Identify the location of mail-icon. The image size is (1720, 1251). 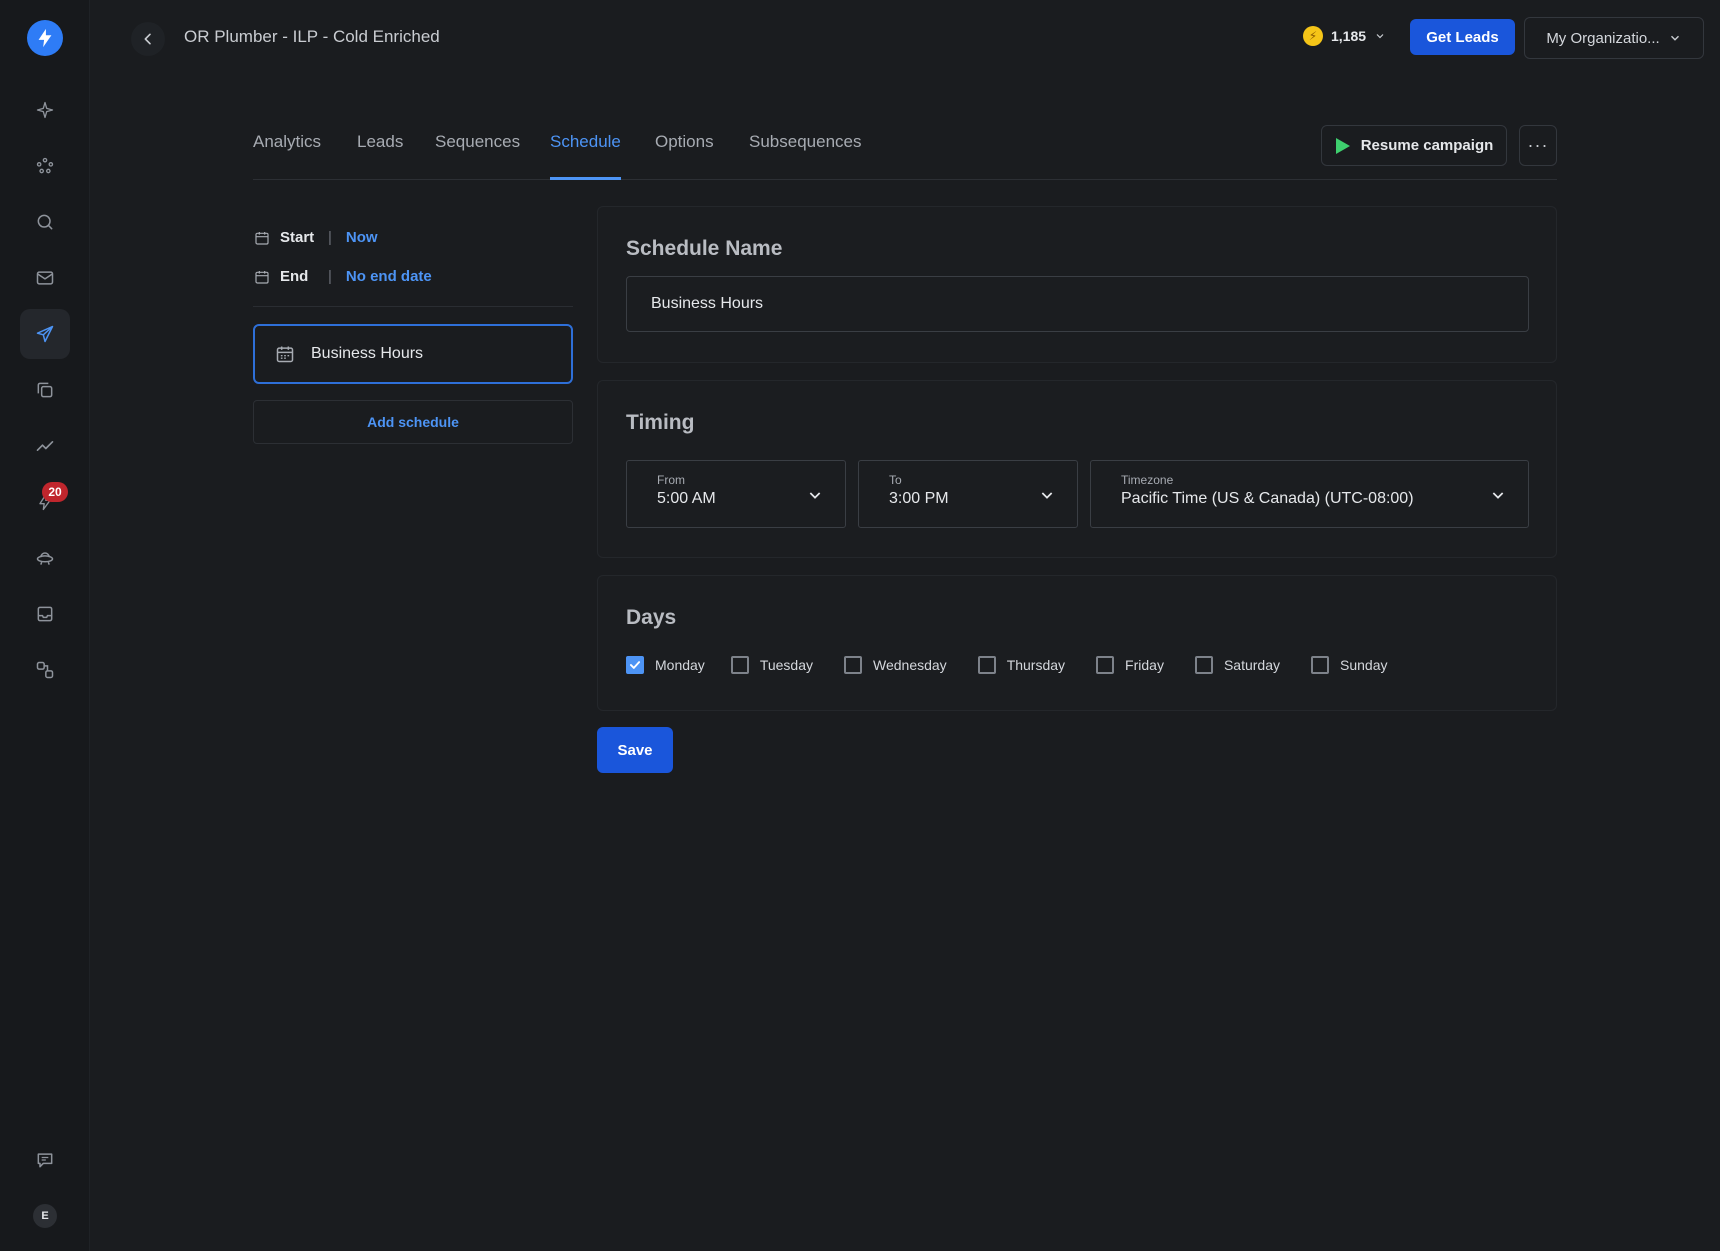
(45, 278).